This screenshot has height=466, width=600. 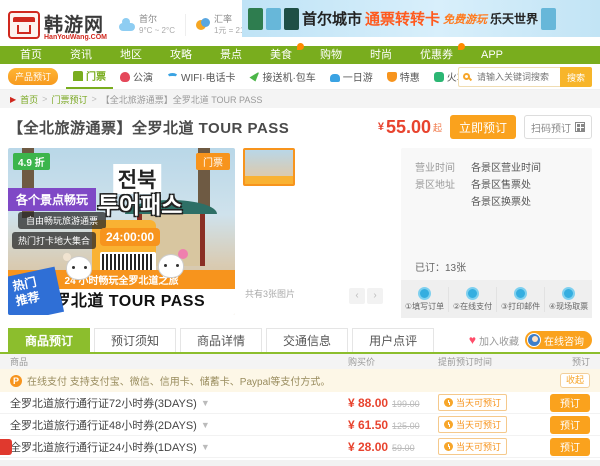 I want to click on payment-notice: P 在线支付 支持支付宝、微信、信用卡、储蓄卡、Paypal等支付方式。 收起, so click(x=300, y=380).